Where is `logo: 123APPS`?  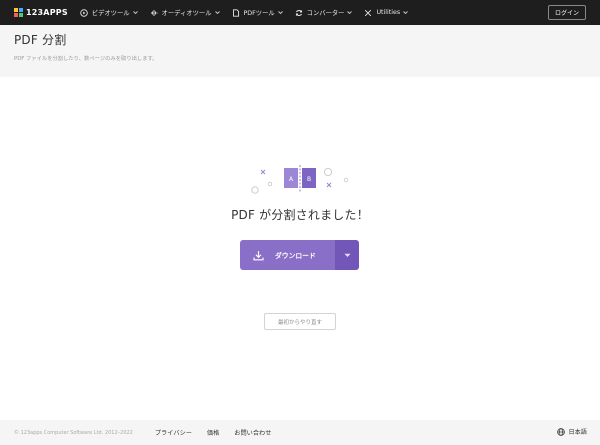 logo: 123APPS is located at coordinates (41, 12).